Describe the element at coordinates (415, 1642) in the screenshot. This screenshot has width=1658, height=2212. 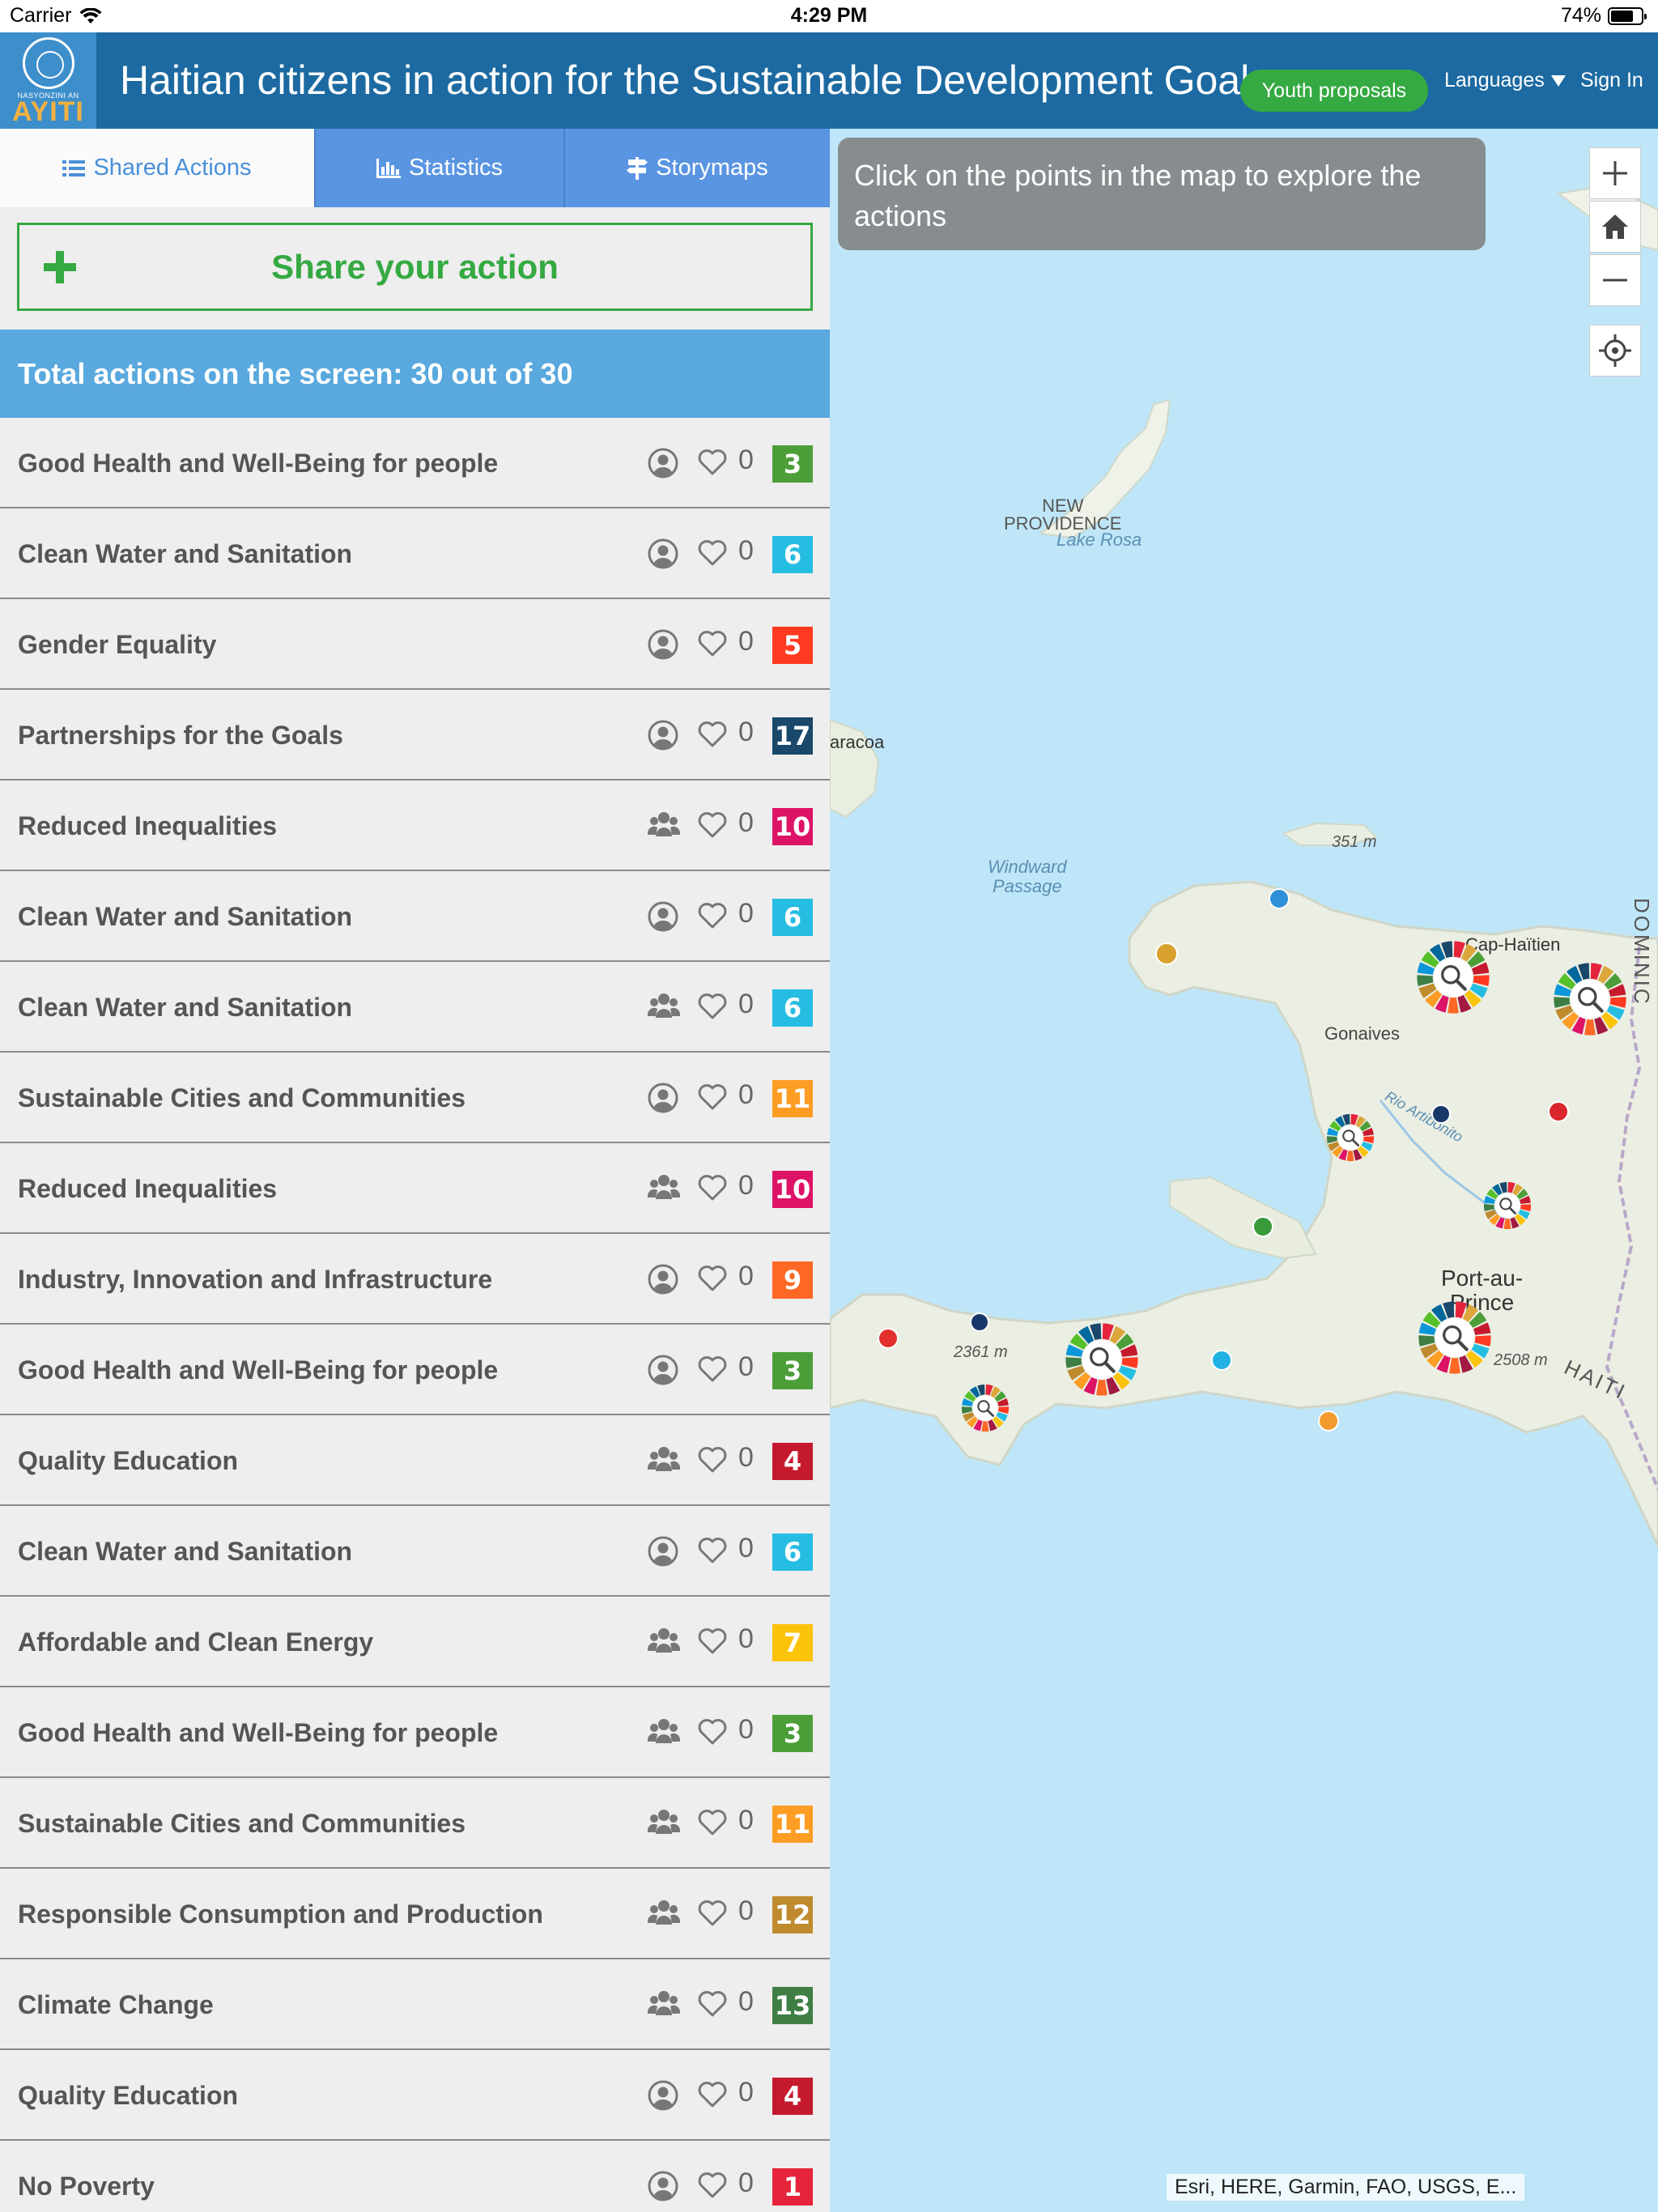
I see `action-list-item: Affordable and Clean Energy 0 7` at that location.